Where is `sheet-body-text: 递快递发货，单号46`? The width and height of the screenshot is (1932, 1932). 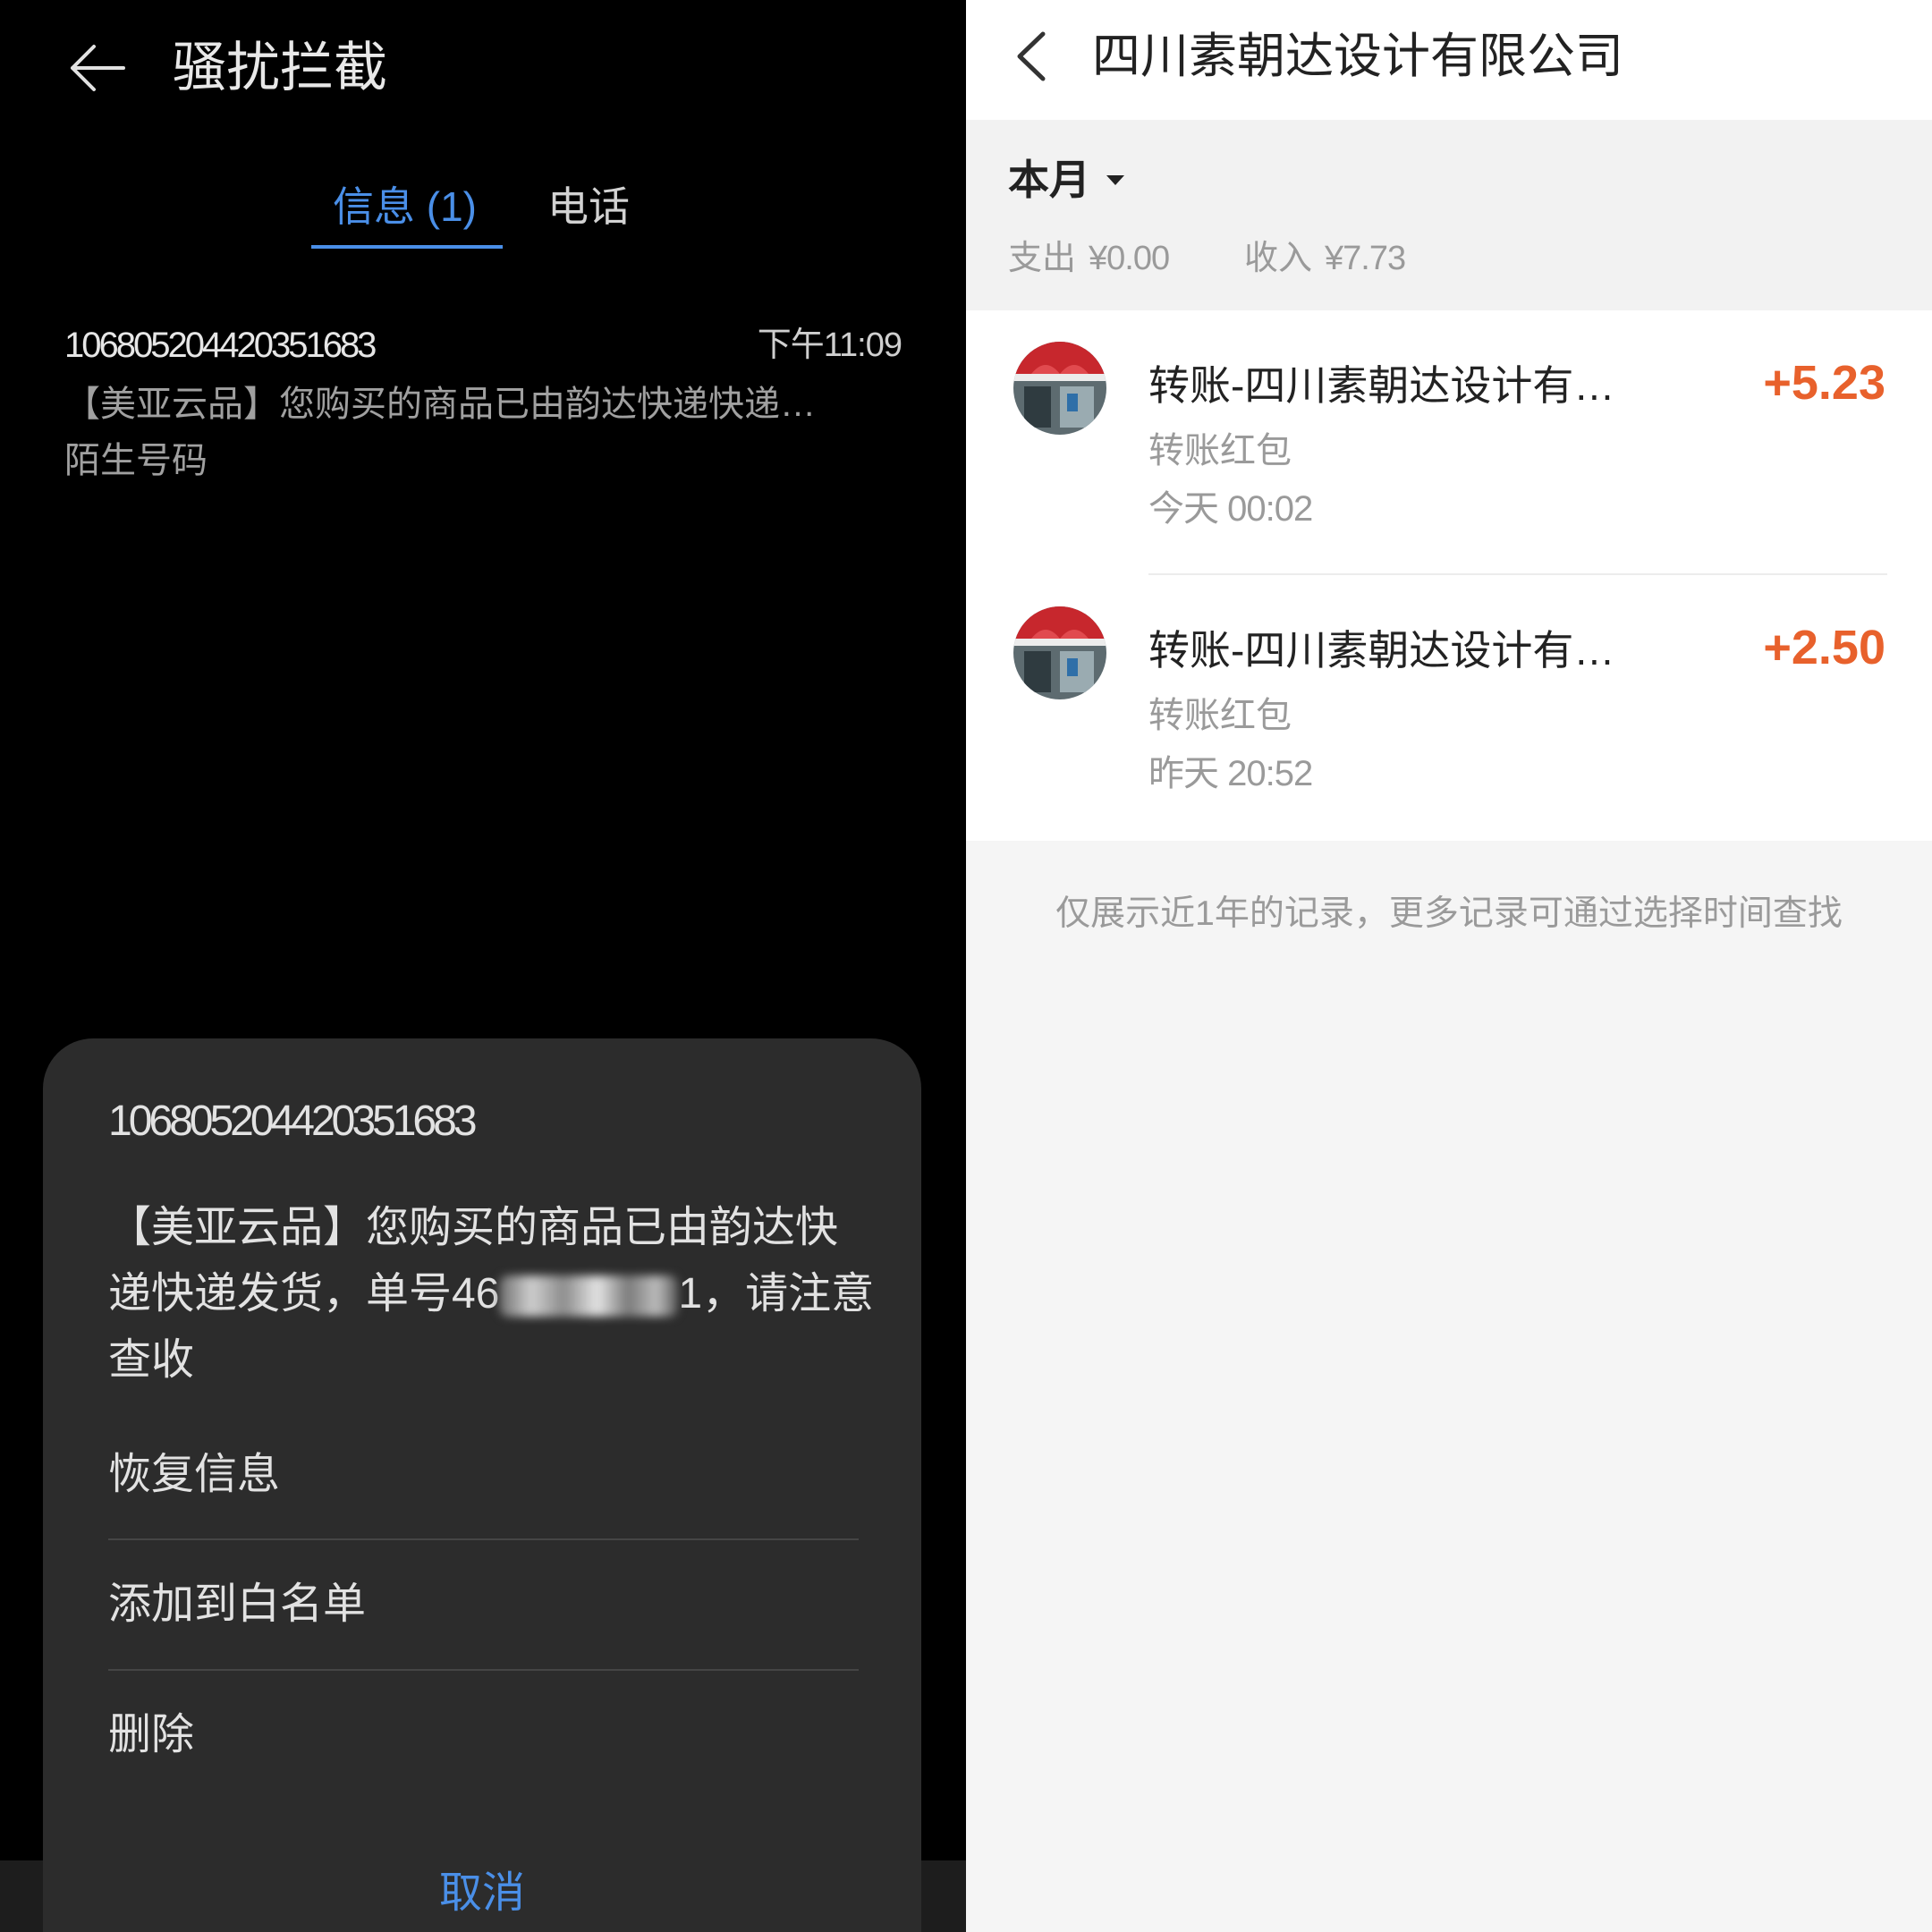 sheet-body-text: 递快递发货，单号46 is located at coordinates (304, 1294).